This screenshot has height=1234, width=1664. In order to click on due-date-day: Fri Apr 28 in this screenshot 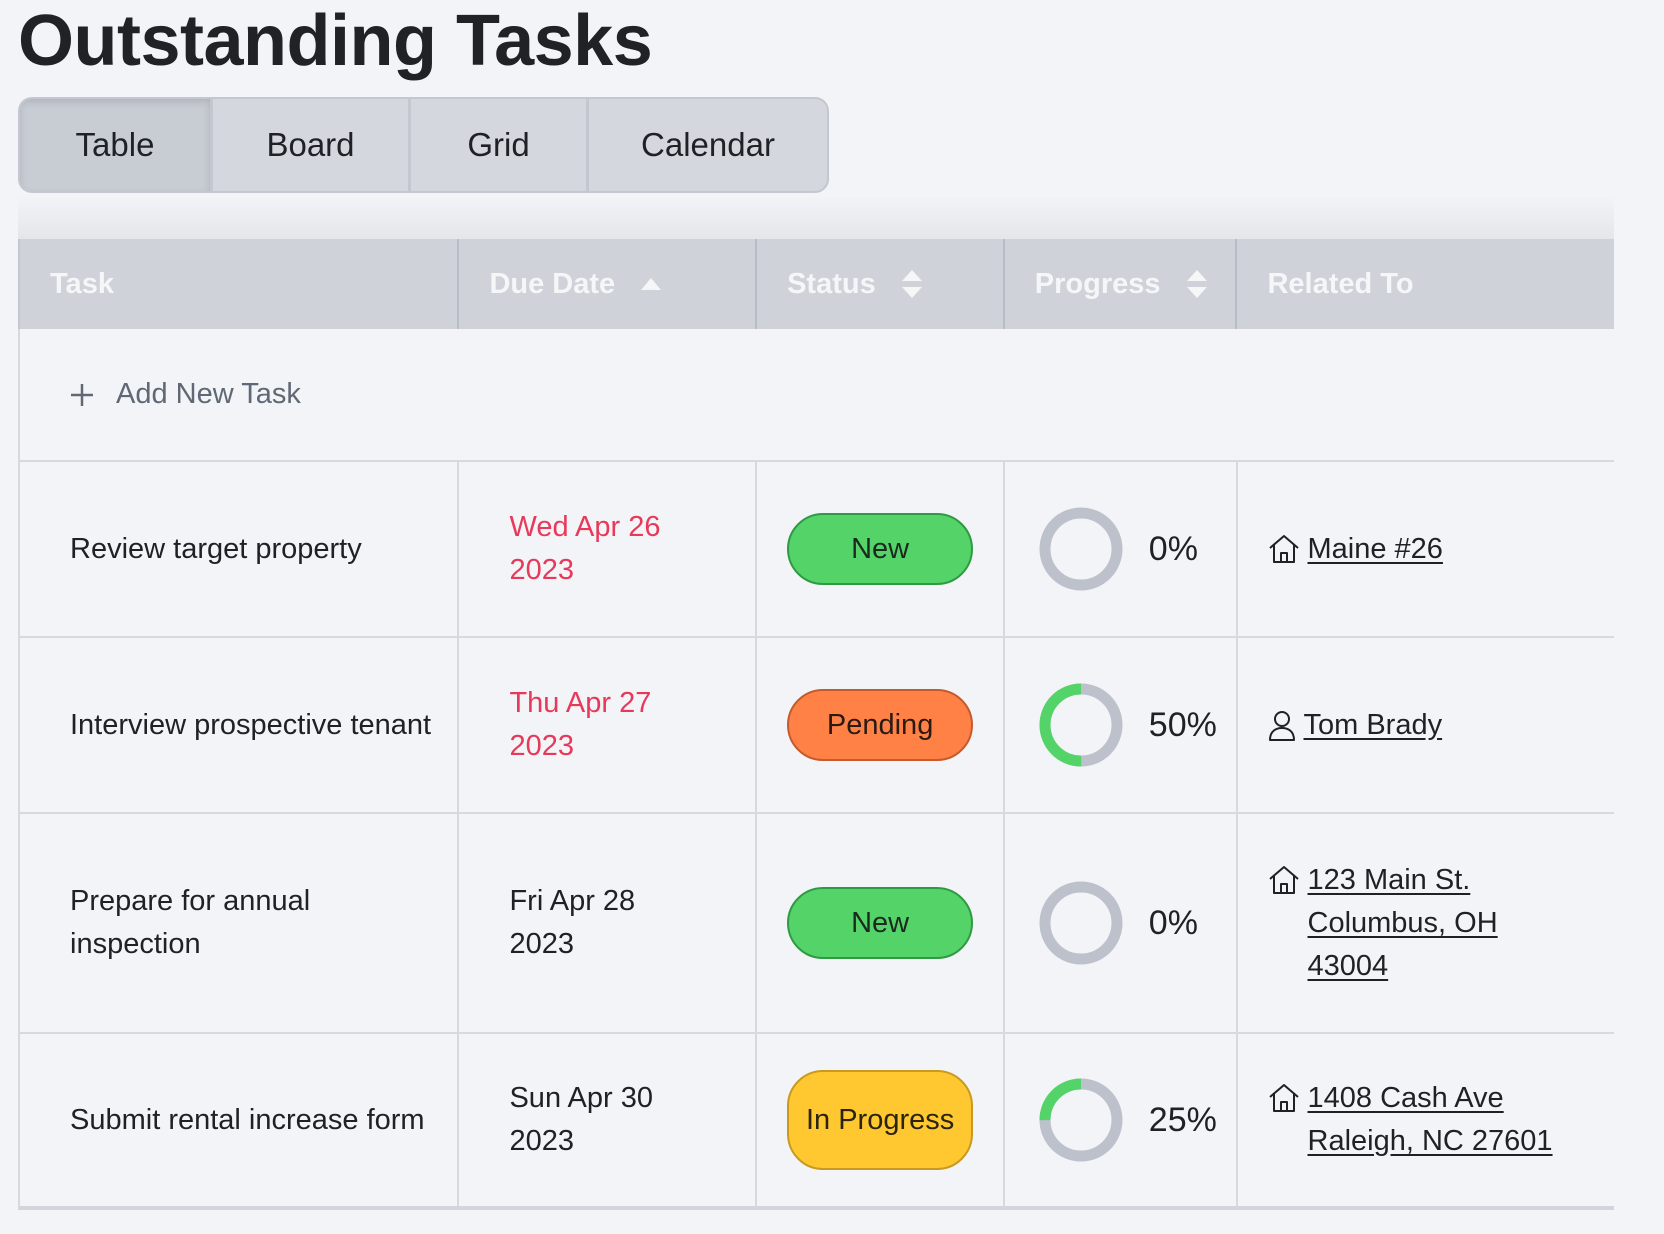, I will do `click(572, 901)`.